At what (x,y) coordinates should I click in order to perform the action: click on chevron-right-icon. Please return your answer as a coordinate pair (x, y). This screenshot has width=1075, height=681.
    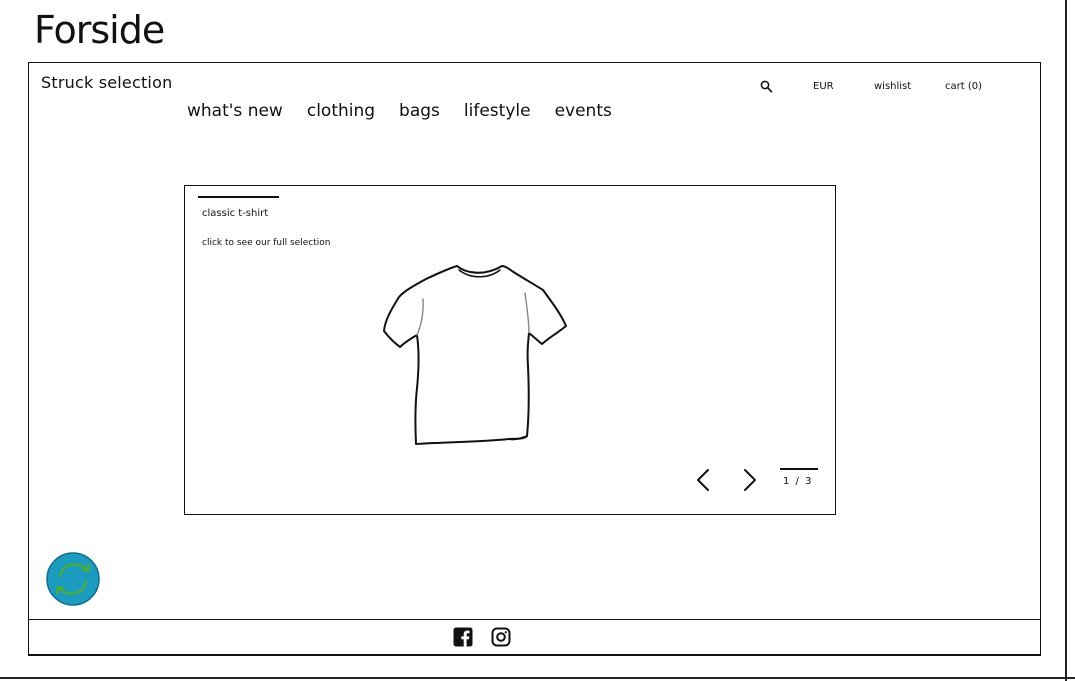
    Looking at the image, I should click on (750, 480).